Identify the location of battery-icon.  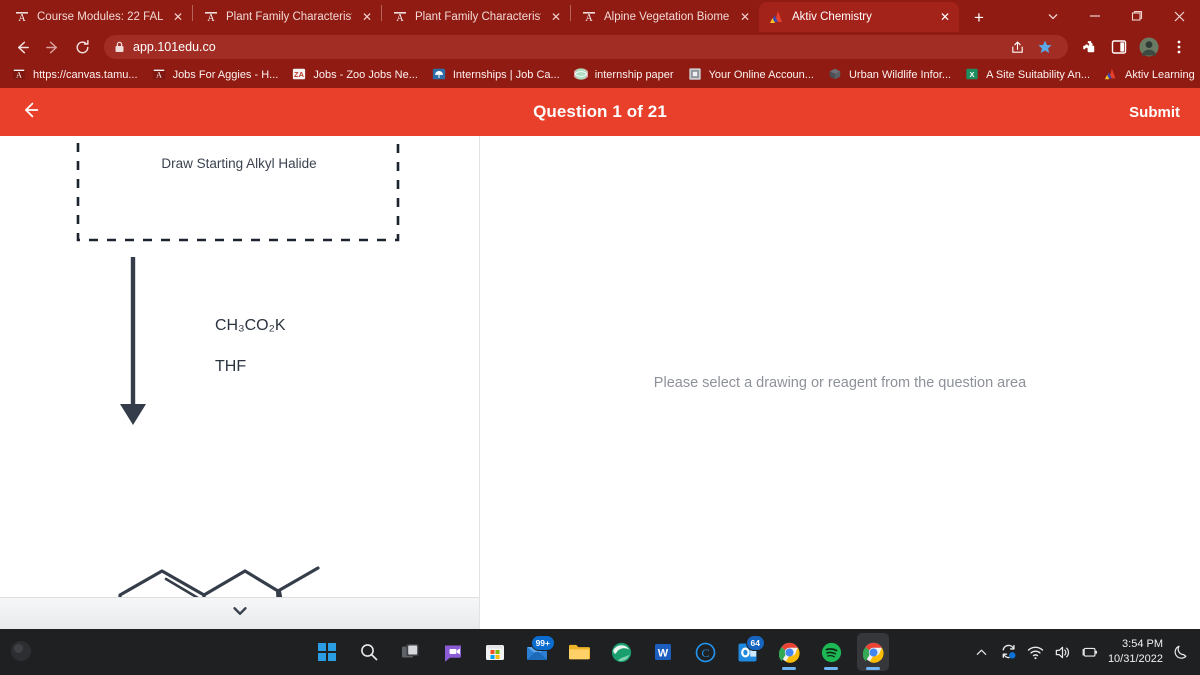
(1090, 652).